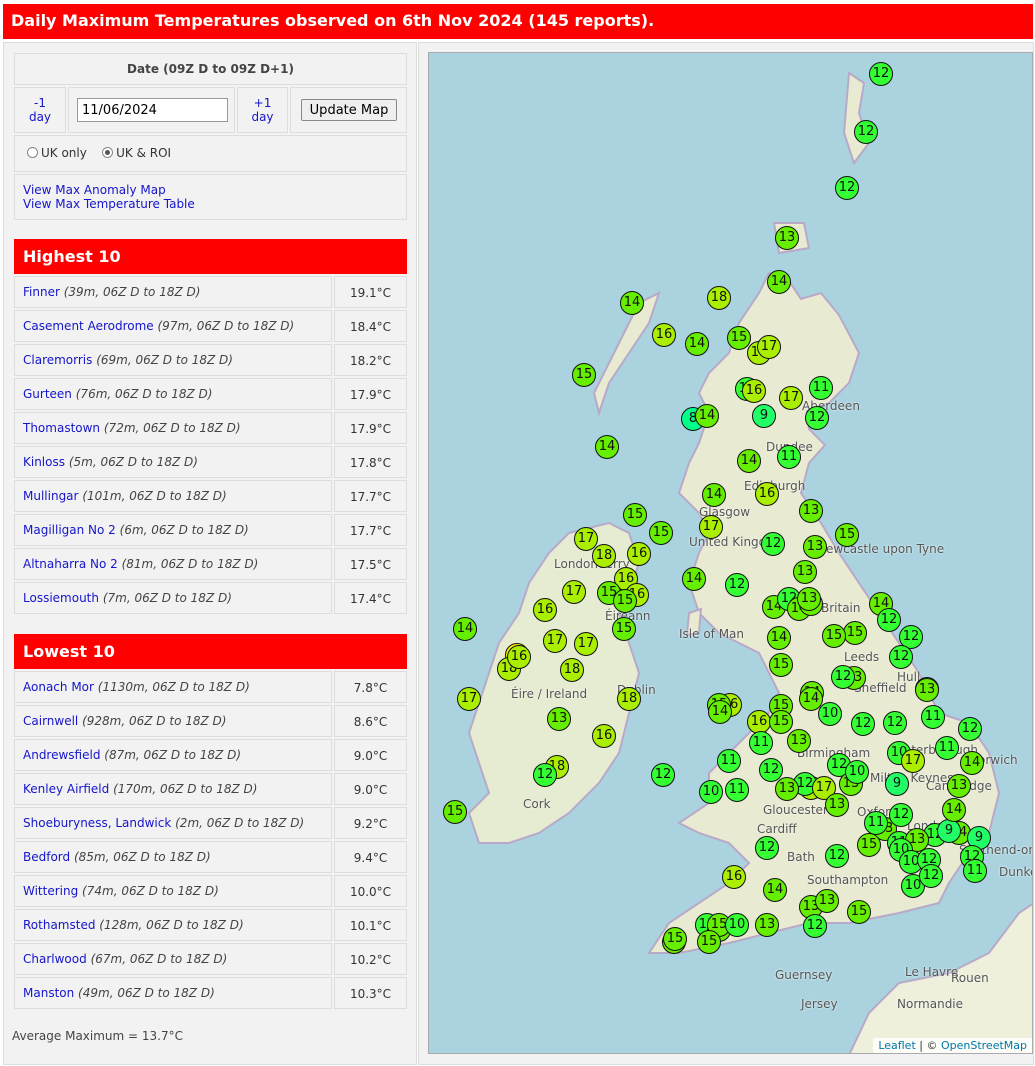  Describe the element at coordinates (58, 687) in the screenshot. I see `station-link: Aonach Mor` at that location.